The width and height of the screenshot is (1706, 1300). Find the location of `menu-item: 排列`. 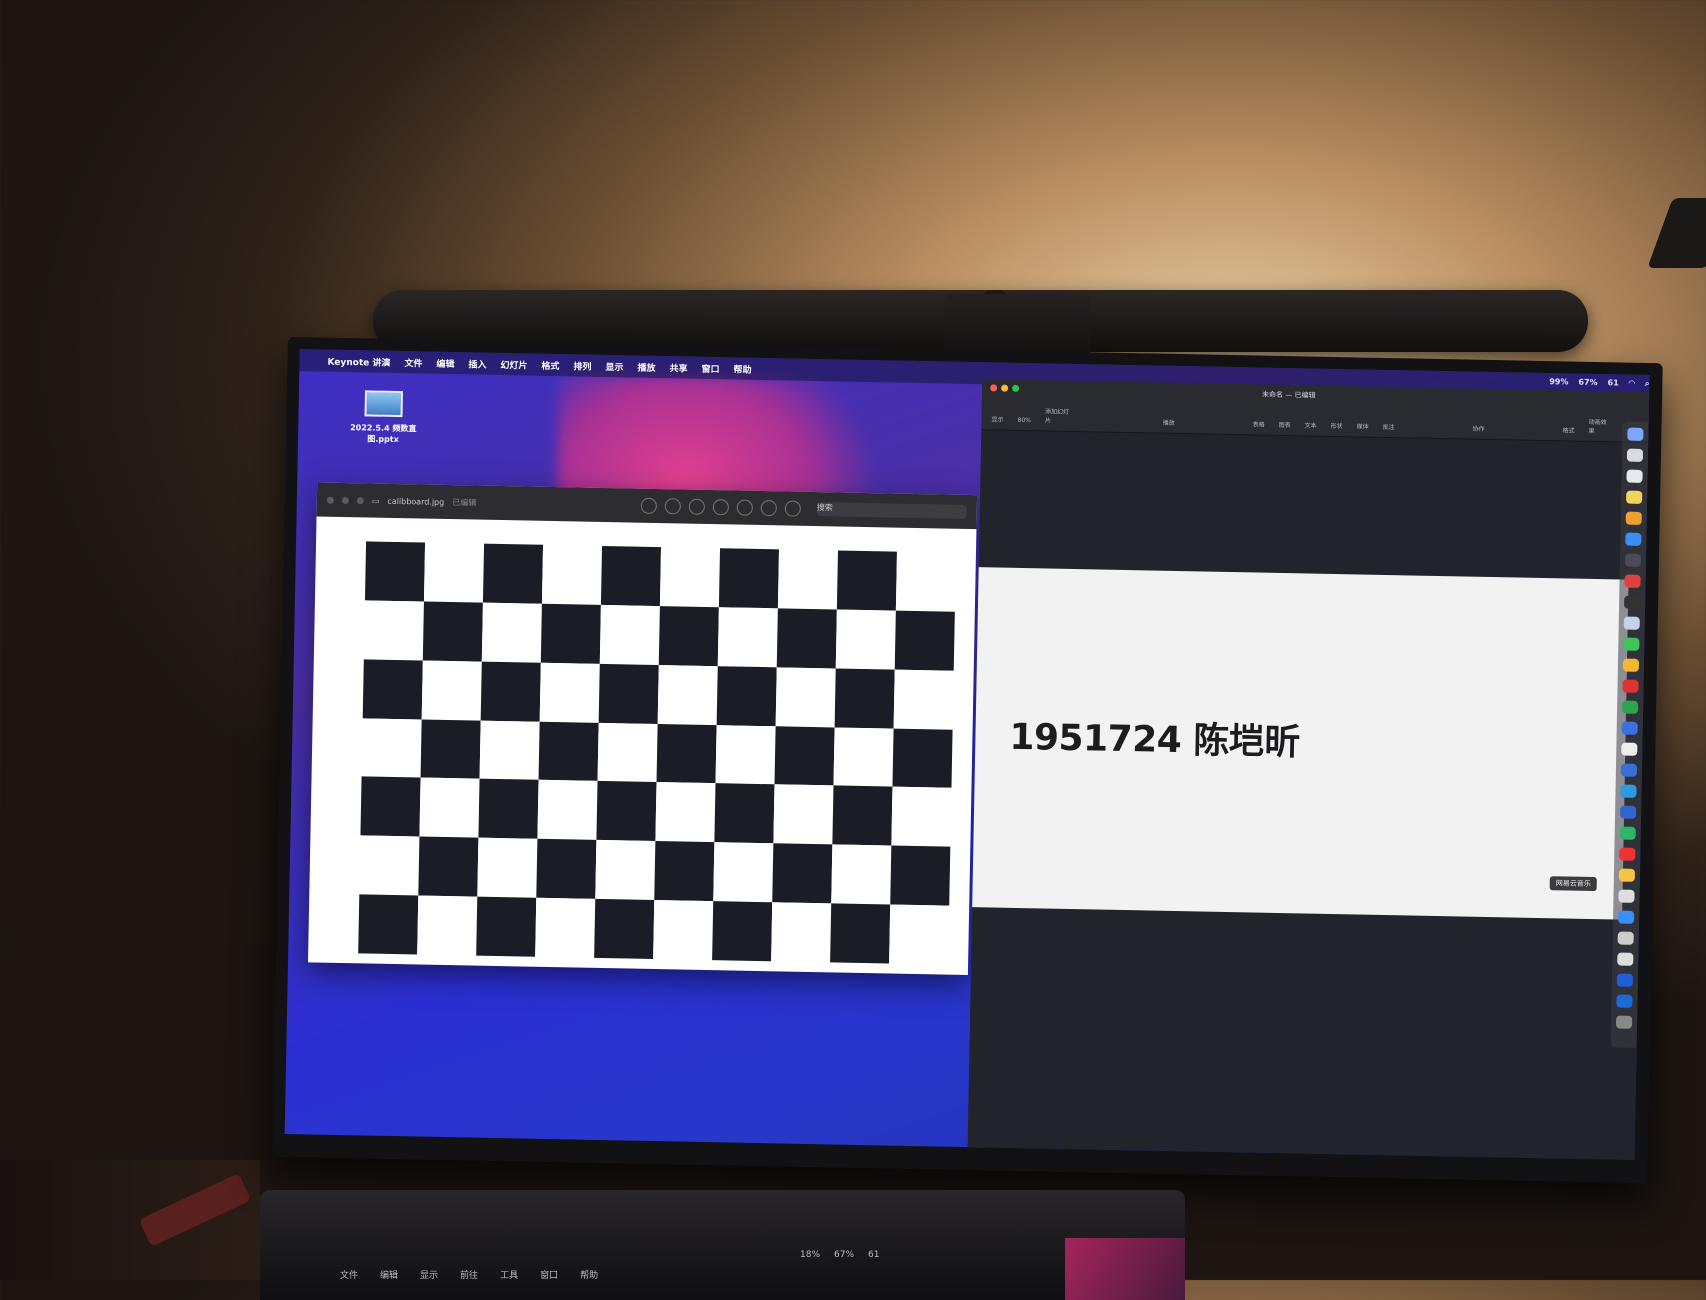

menu-item: 排列 is located at coordinates (582, 365).